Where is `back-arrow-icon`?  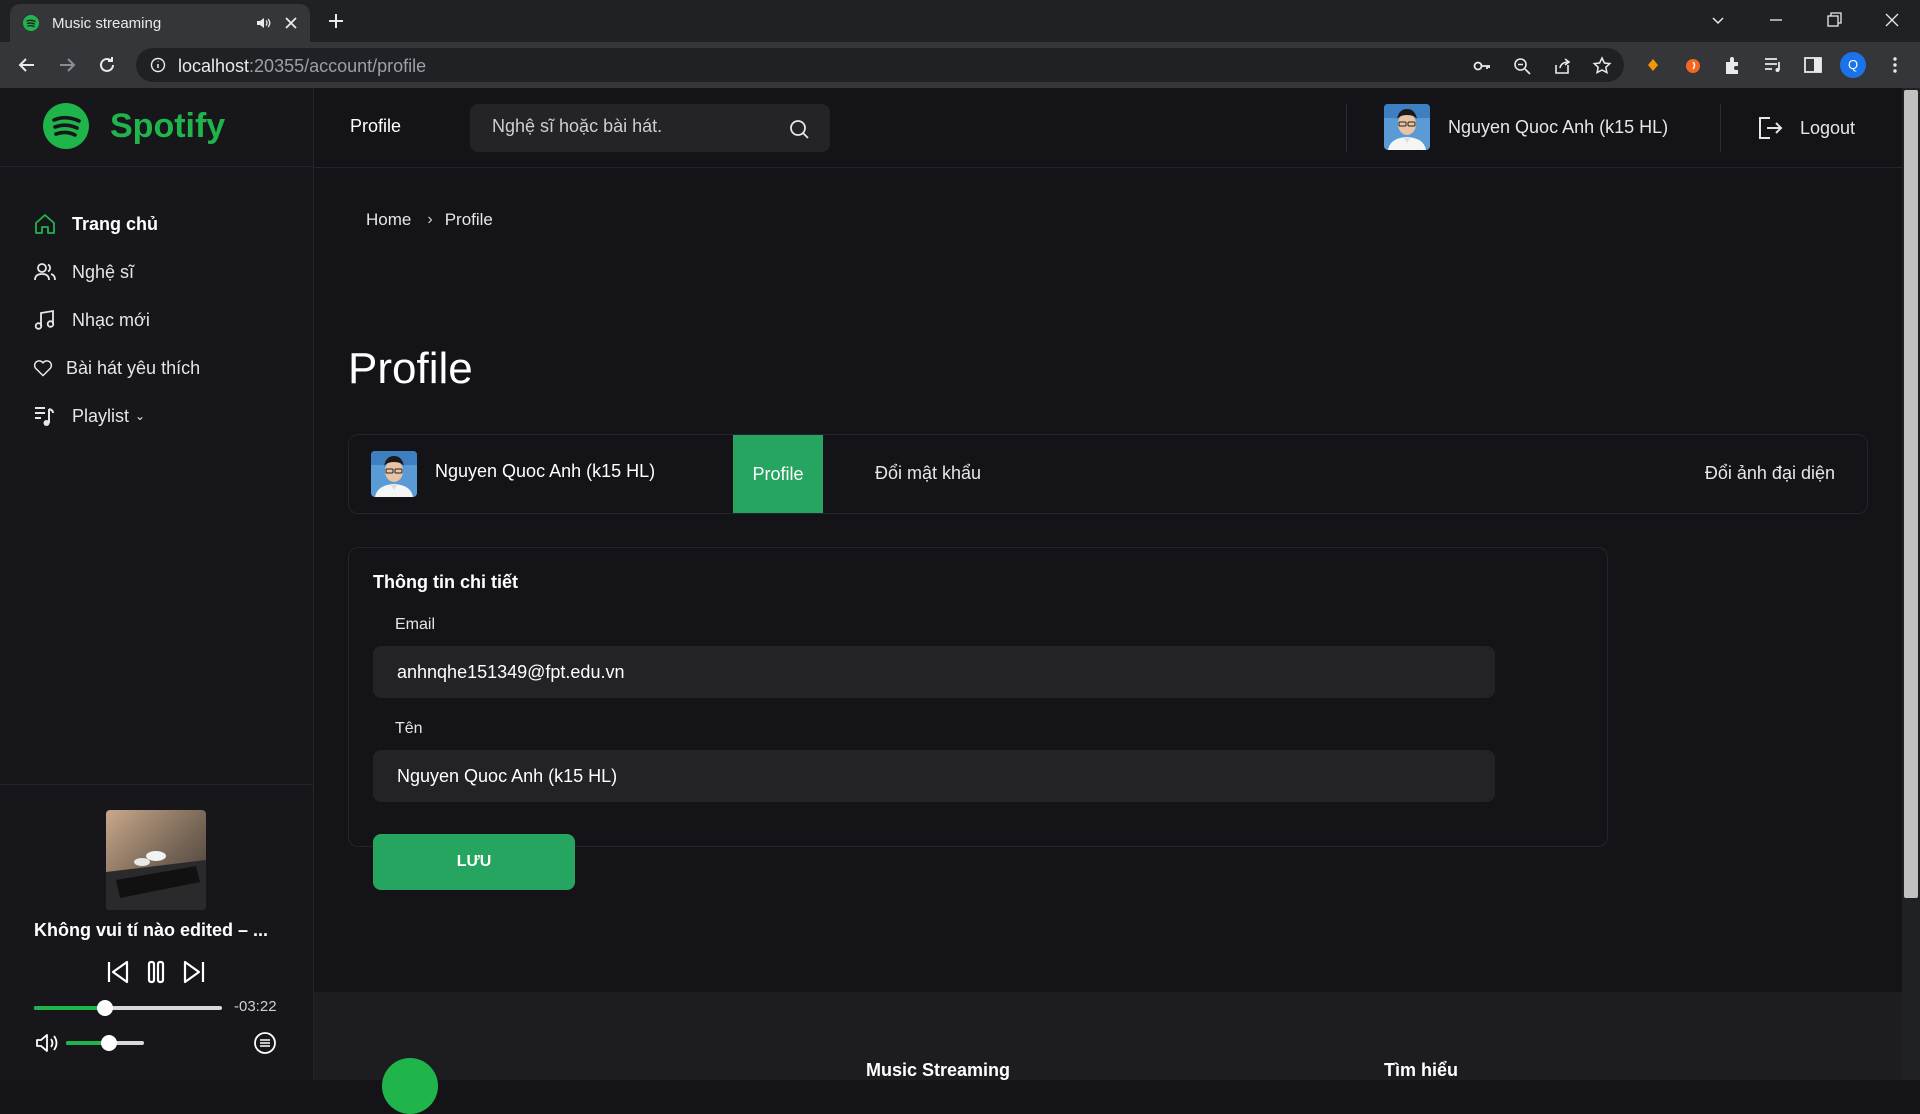
back-arrow-icon is located at coordinates (27, 65).